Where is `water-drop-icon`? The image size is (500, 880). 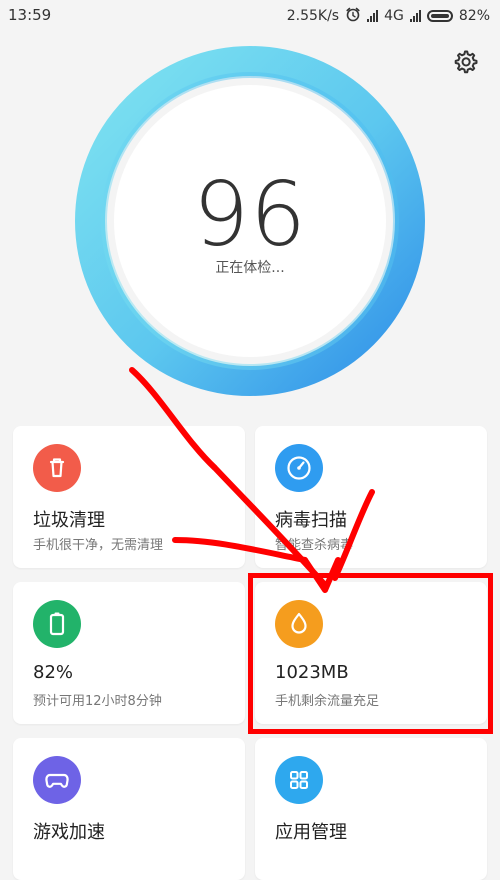
water-drop-icon is located at coordinates (299, 623).